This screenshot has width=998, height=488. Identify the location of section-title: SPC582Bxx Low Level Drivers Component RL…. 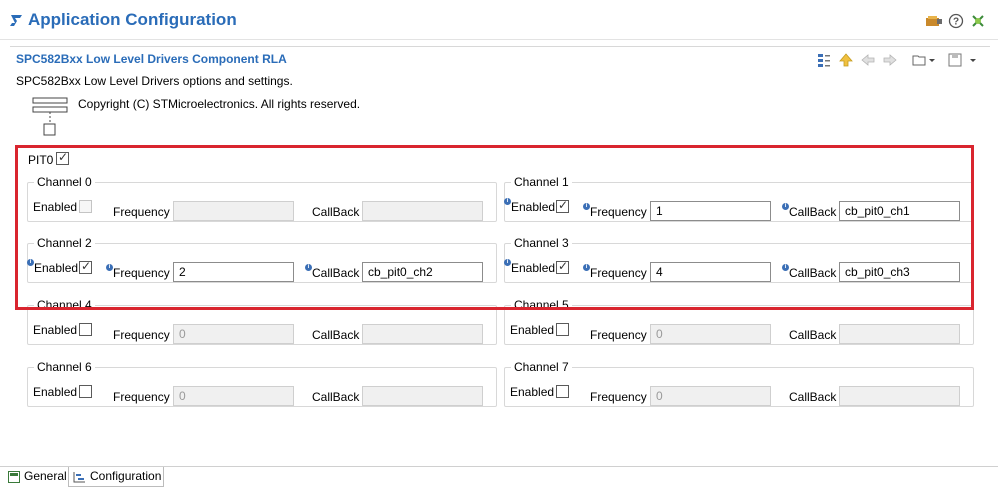
(151, 59).